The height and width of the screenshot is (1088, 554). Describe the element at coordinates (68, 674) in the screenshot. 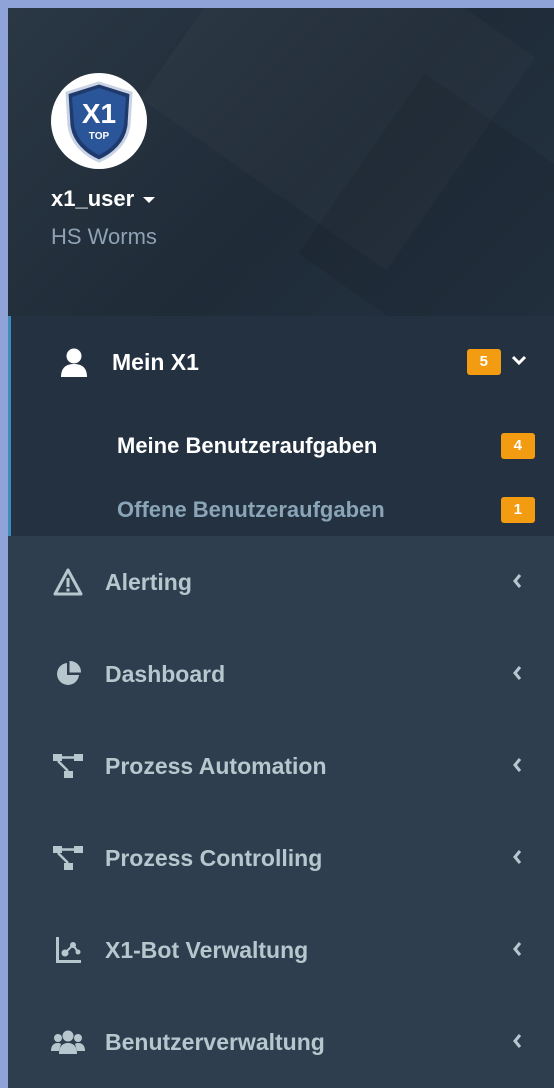

I see `pie-chart-icon` at that location.